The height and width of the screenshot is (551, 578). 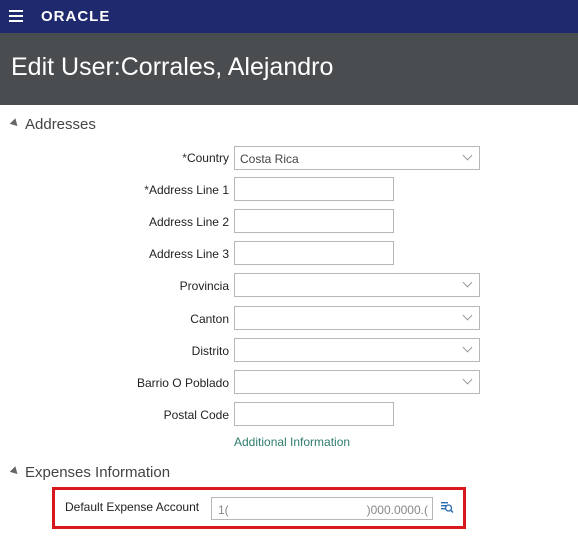 I want to click on address-line-1-label: *Address Line 1, so click(x=186, y=190).